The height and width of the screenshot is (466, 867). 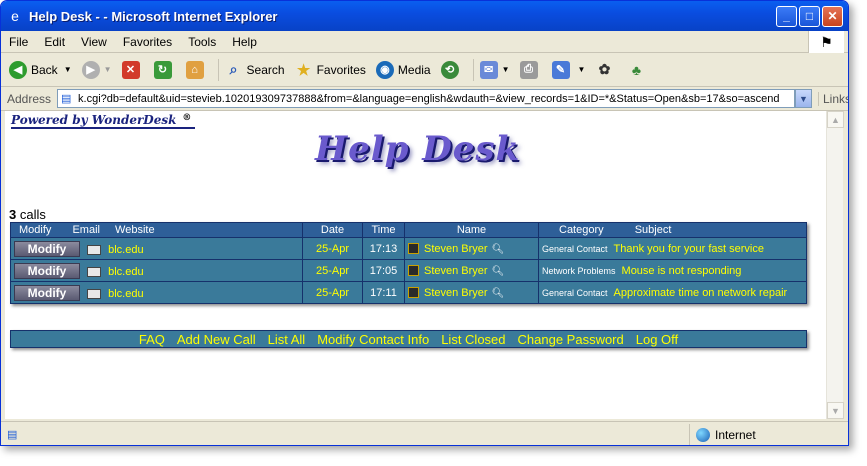 I want to click on menu-favorites: Favorites, so click(x=147, y=42).